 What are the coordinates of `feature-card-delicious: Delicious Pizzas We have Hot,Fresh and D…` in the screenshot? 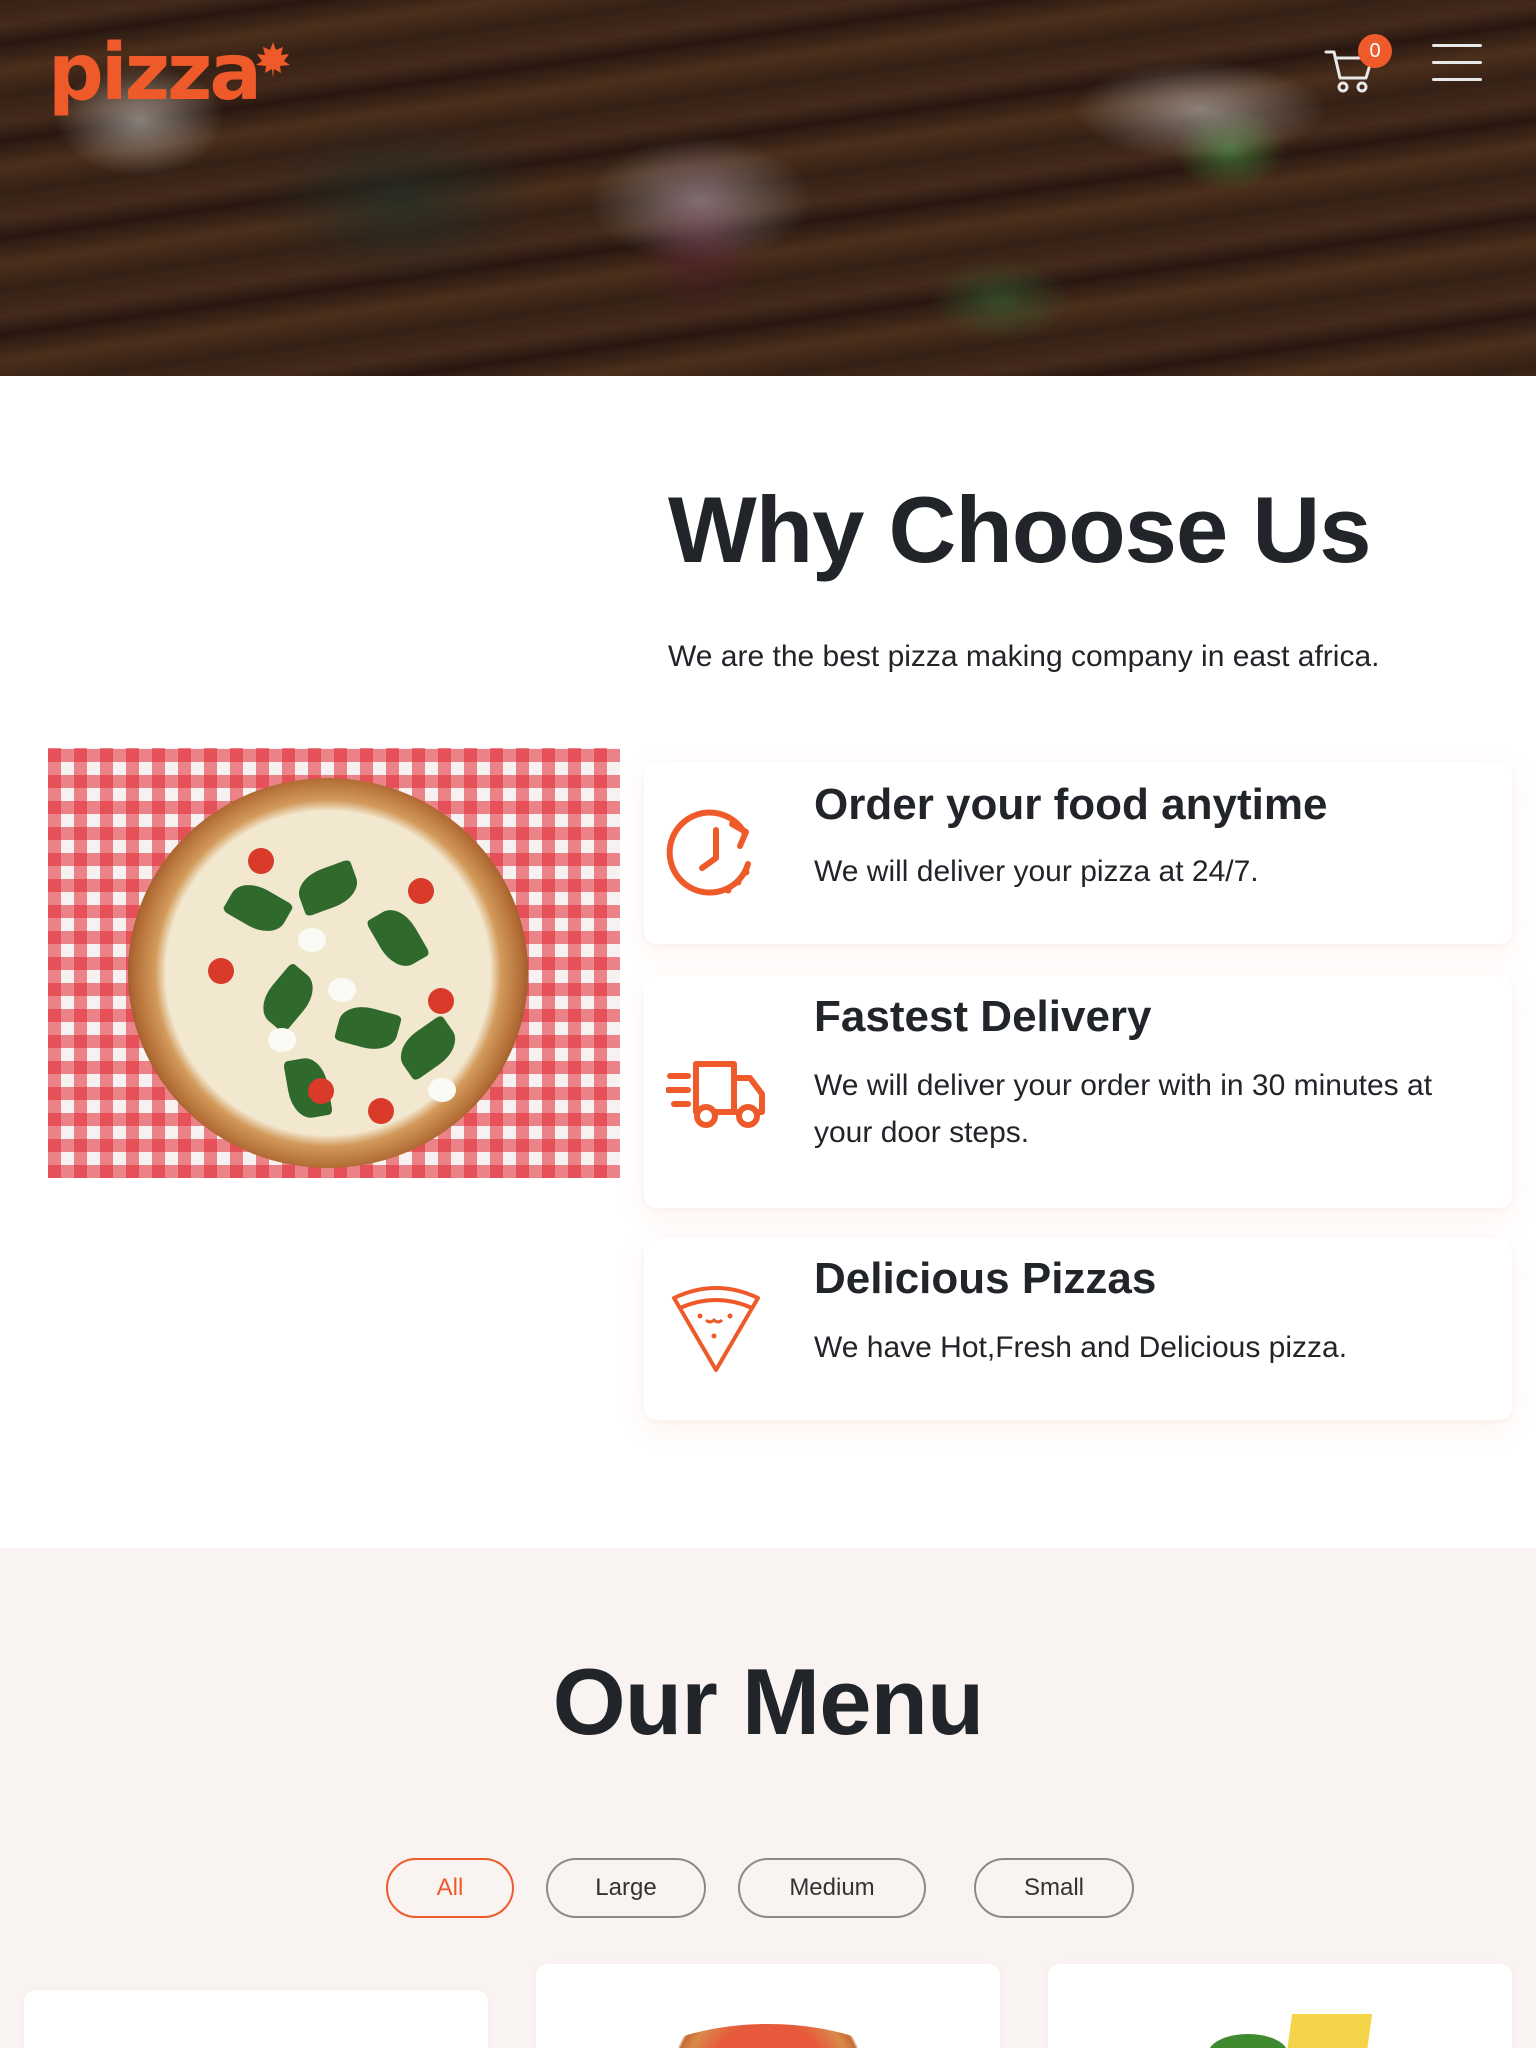 It's located at (1078, 1329).